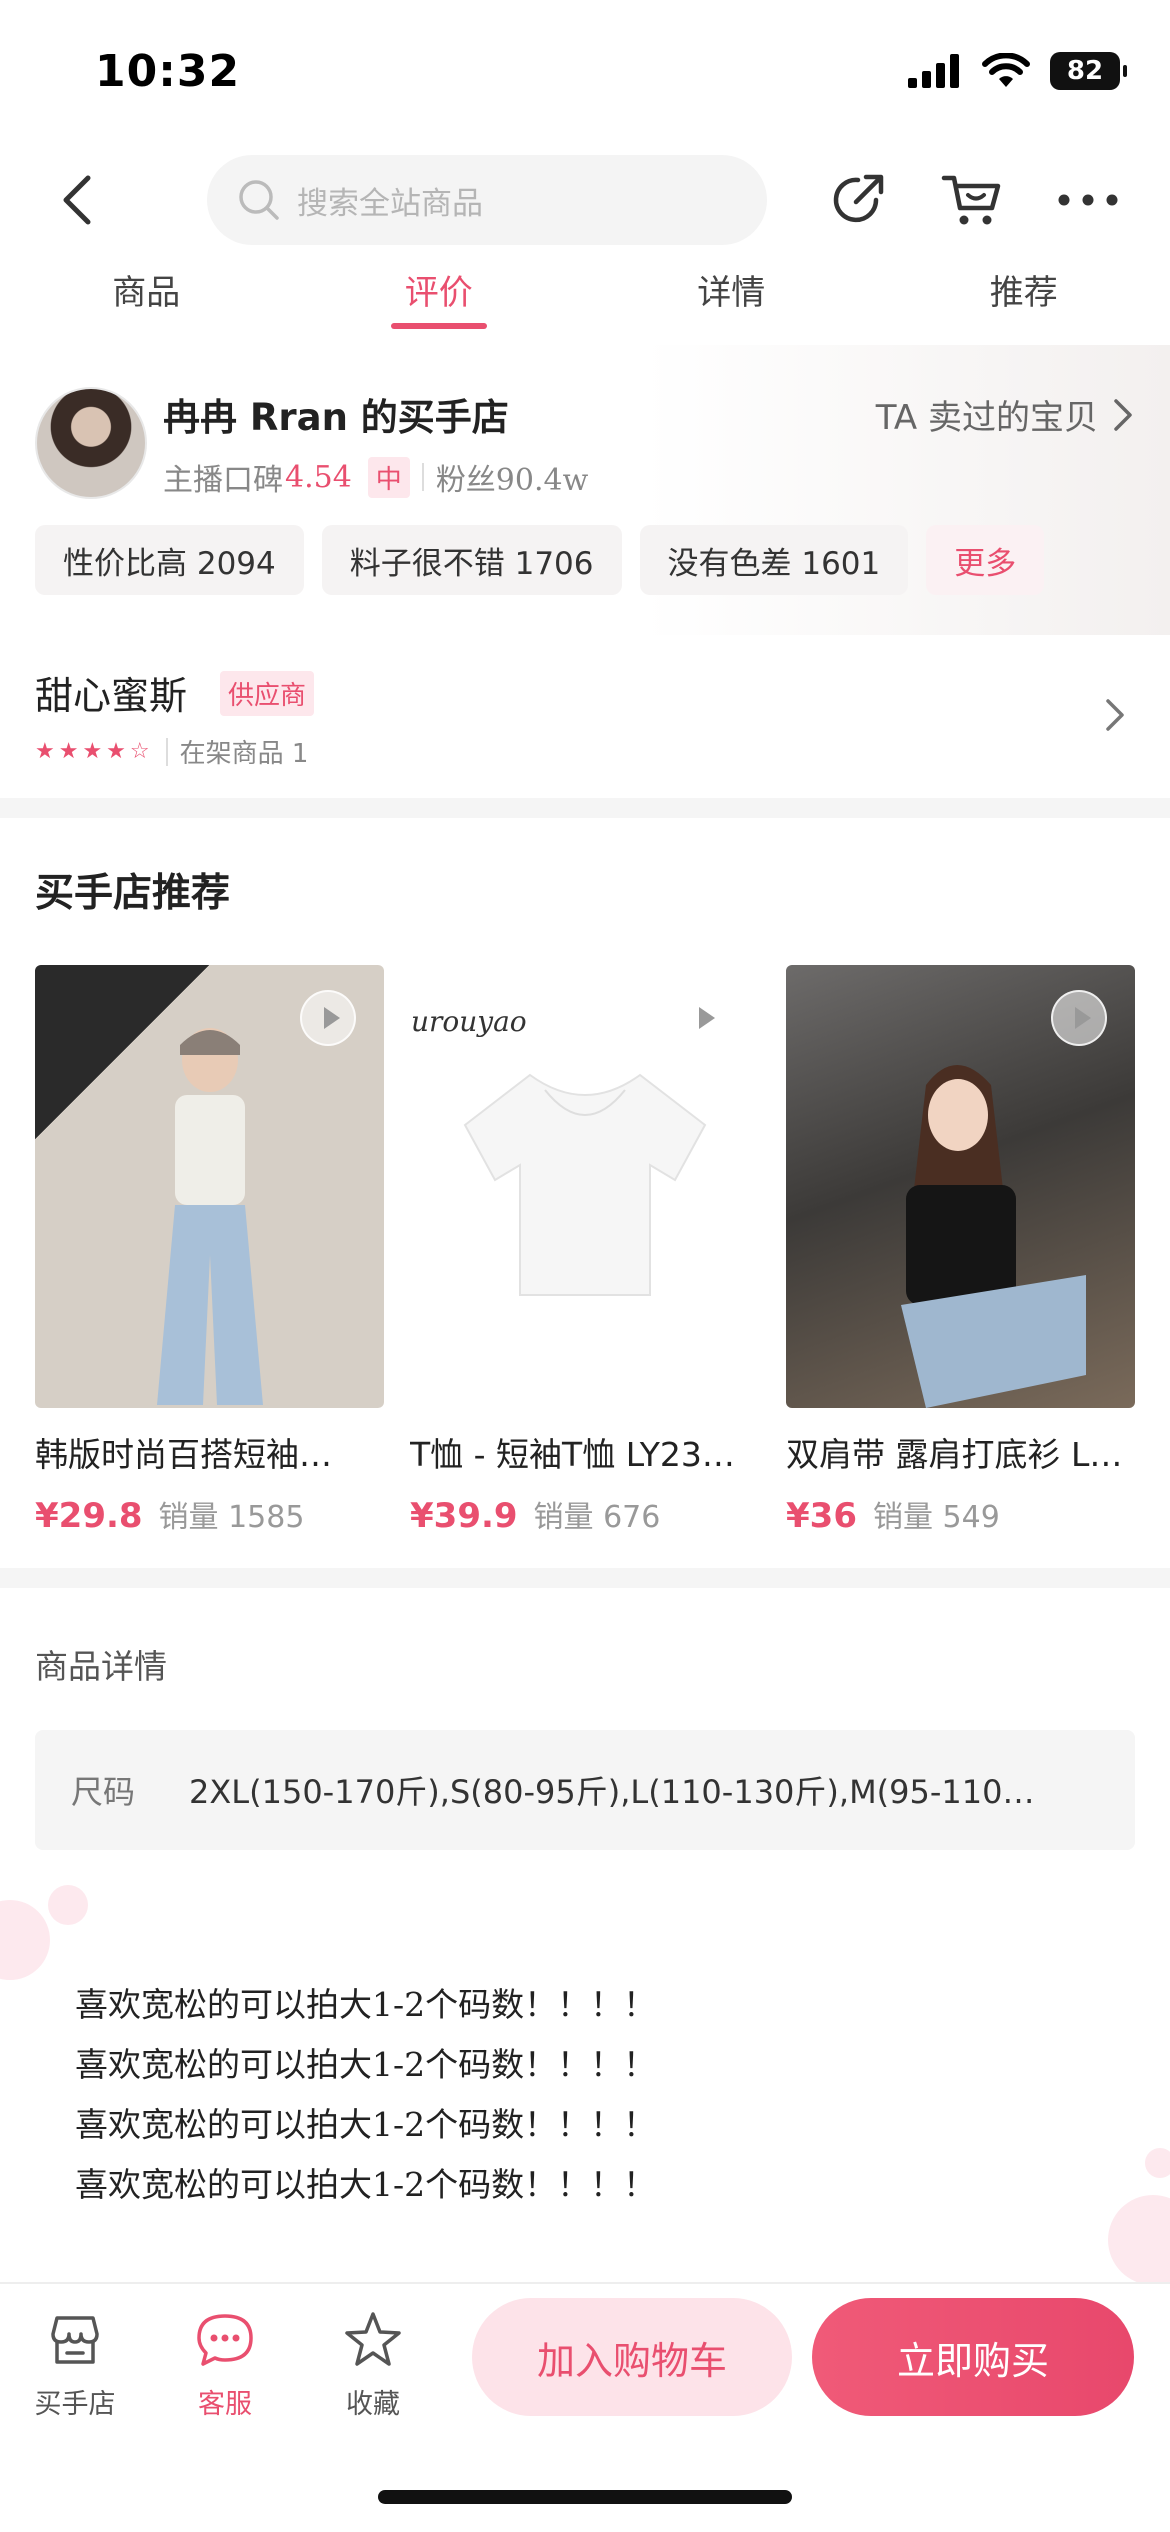 The image size is (1170, 2532). I want to click on product-card: iurouyao T恤 - 短袖T恤 LY23… ¥39.9 销量 676, so click(584, 1250).